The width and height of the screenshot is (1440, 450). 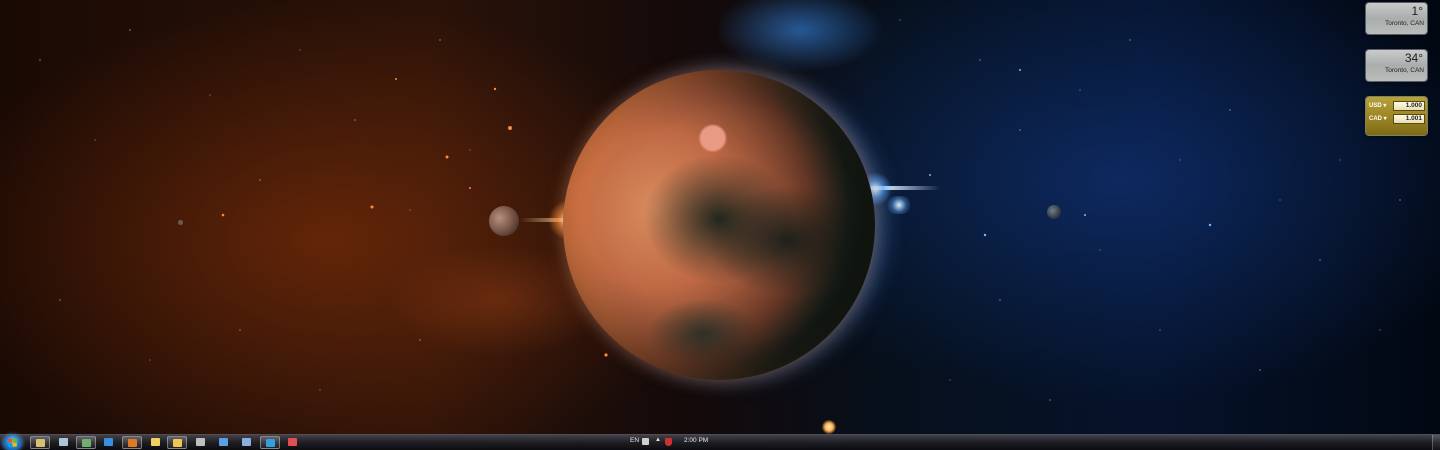 I want to click on currency-code-dropdown: CAD ▾, so click(x=1378, y=118).